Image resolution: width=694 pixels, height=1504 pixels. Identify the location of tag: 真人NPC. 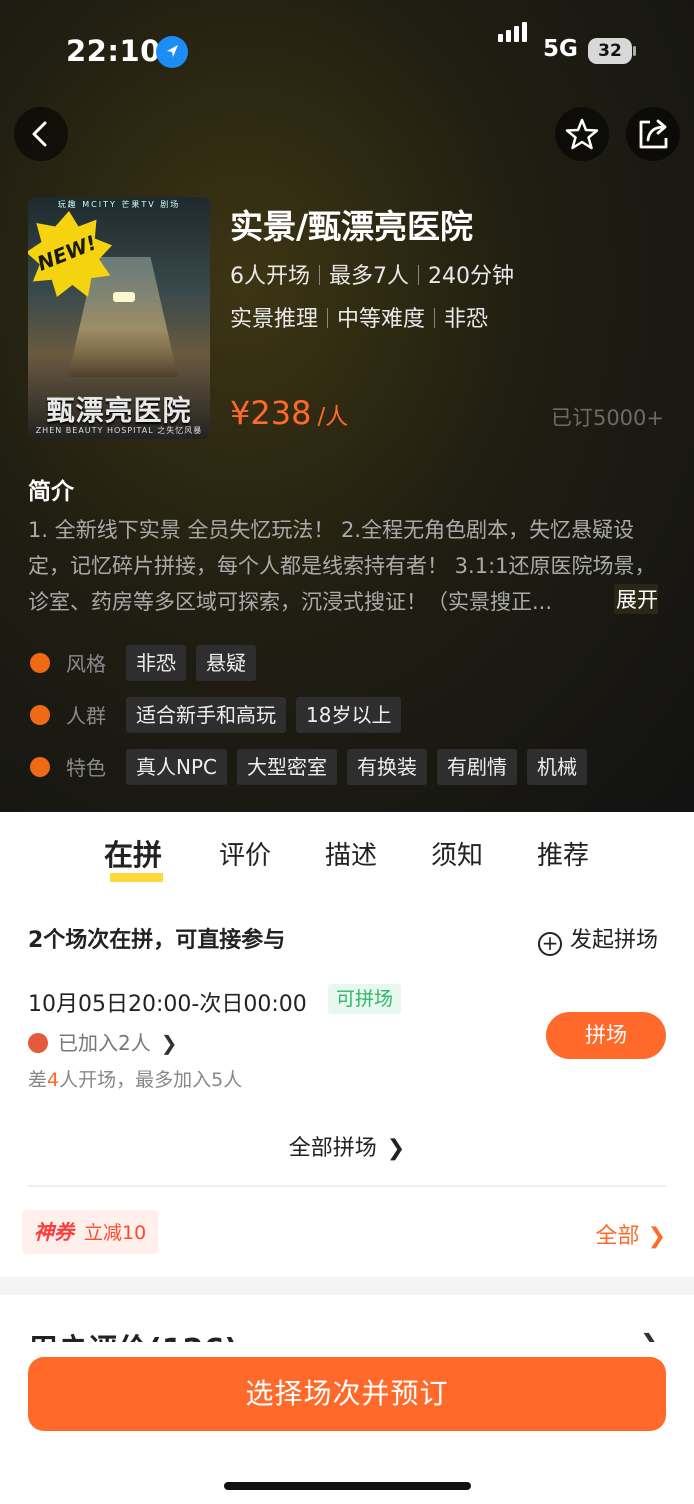
(176, 767).